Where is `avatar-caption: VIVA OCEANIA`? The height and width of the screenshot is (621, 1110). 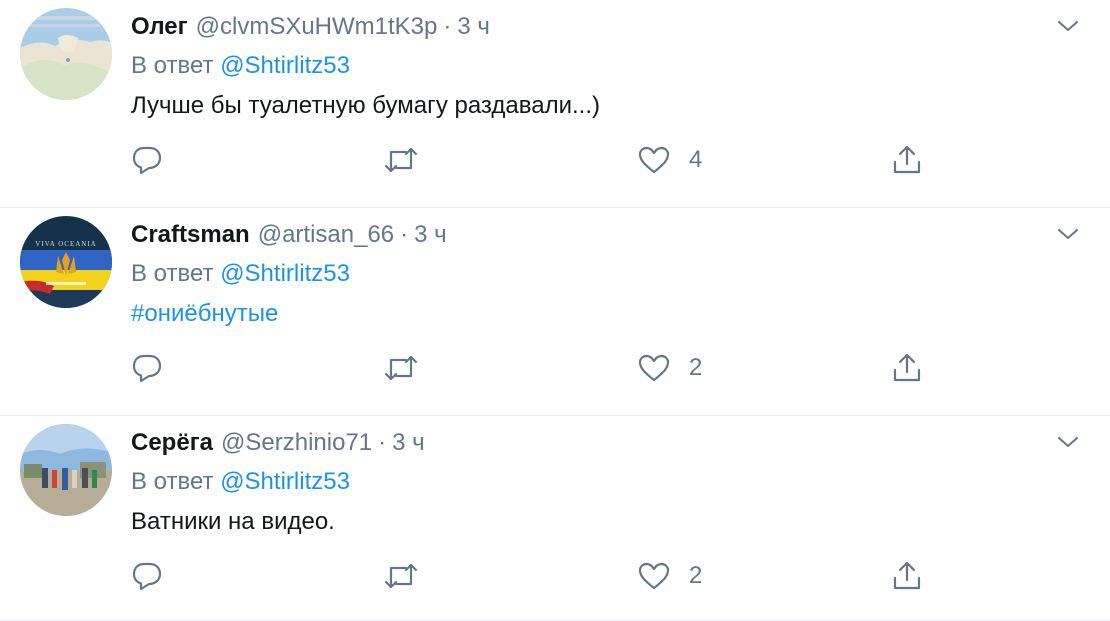 avatar-caption: VIVA OCEANIA is located at coordinates (66, 244).